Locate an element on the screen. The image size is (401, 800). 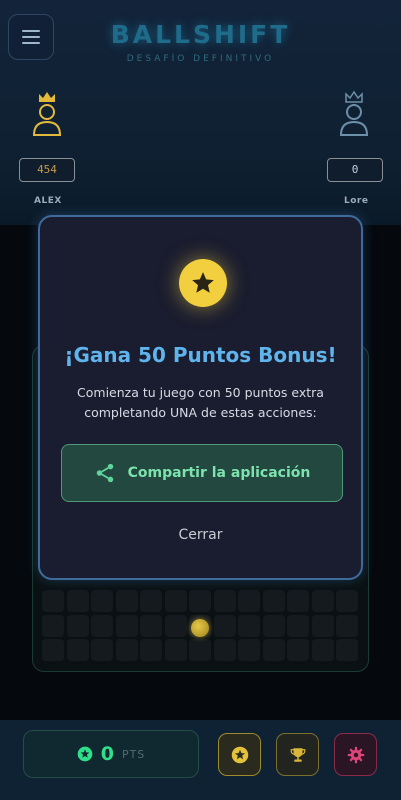
points-display: 0 PTS is located at coordinates (111, 754).